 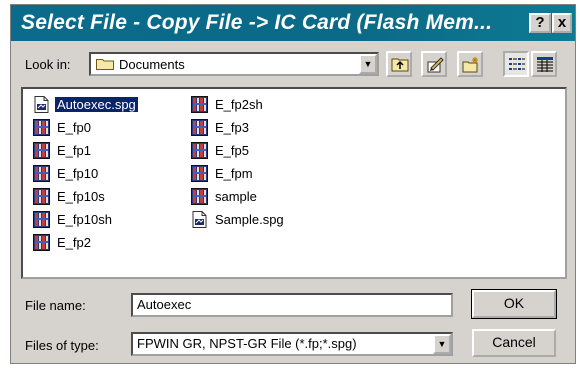 What do you see at coordinates (96, 104) in the screenshot?
I see `file-item-label: Autoexec.spg` at bounding box center [96, 104].